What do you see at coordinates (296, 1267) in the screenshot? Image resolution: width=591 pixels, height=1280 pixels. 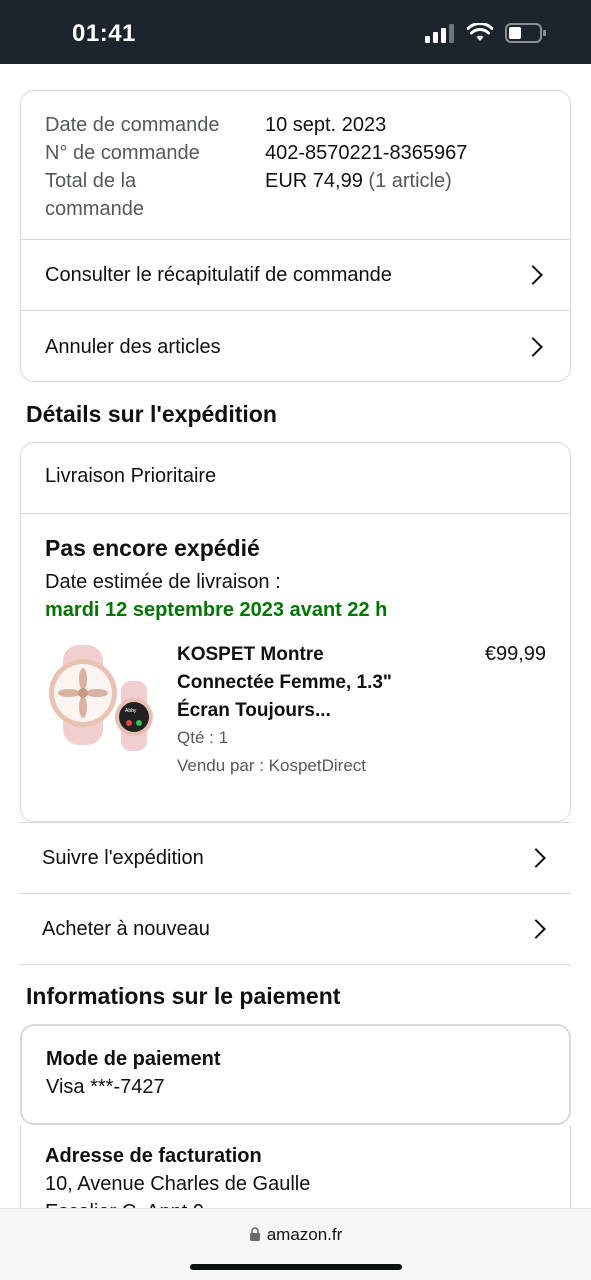 I see `home-indicator` at bounding box center [296, 1267].